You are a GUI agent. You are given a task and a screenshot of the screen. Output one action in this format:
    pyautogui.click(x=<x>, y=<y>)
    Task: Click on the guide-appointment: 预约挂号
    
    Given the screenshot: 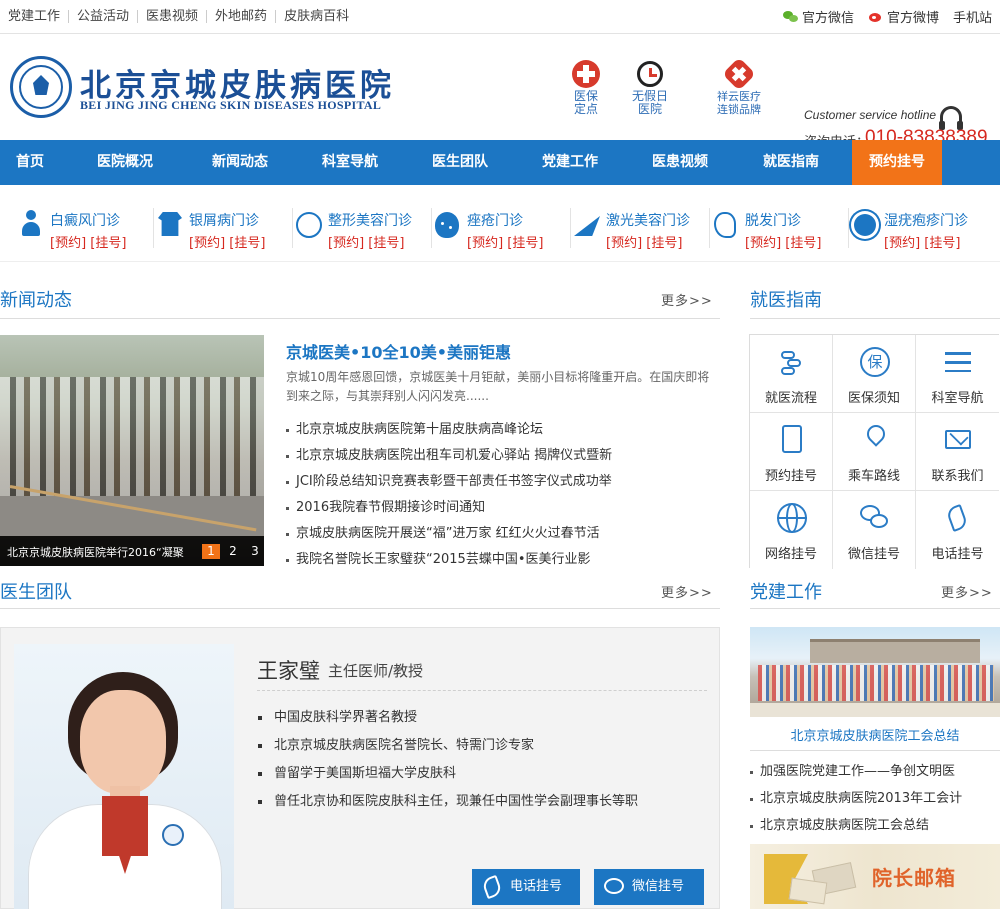 What is the action you would take?
    pyautogui.click(x=791, y=452)
    